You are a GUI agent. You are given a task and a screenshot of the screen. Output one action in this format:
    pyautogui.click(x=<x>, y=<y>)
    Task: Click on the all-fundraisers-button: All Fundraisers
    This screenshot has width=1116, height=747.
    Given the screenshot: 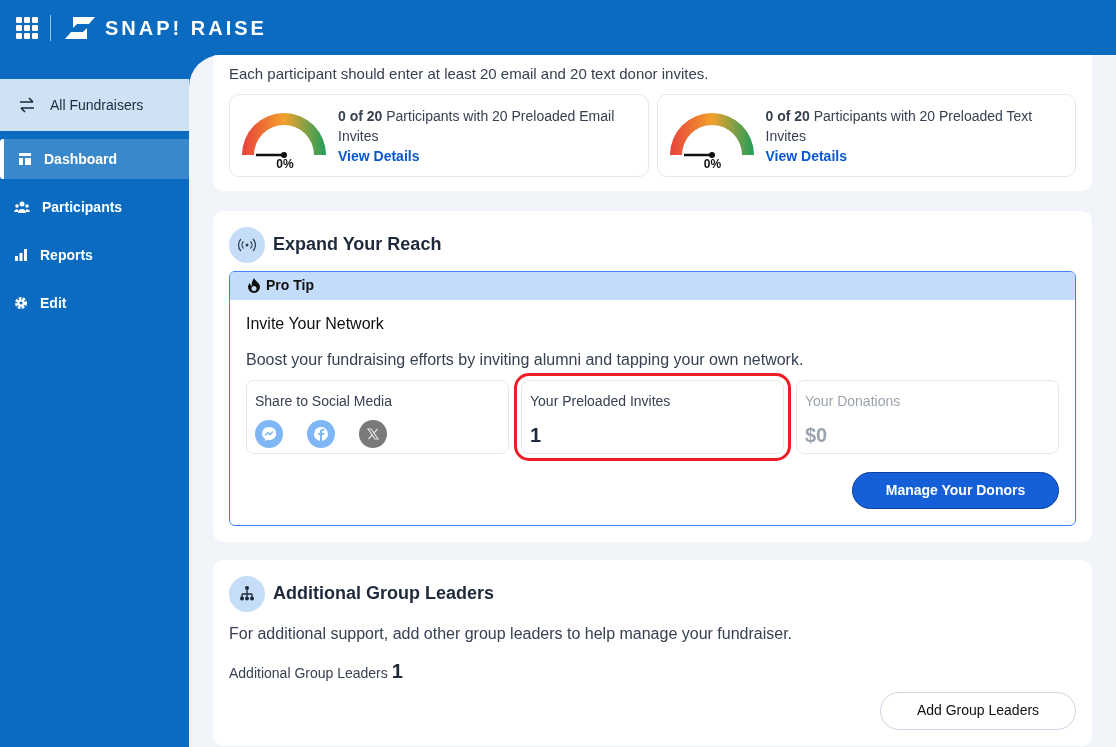 What is the action you would take?
    pyautogui.click(x=94, y=105)
    